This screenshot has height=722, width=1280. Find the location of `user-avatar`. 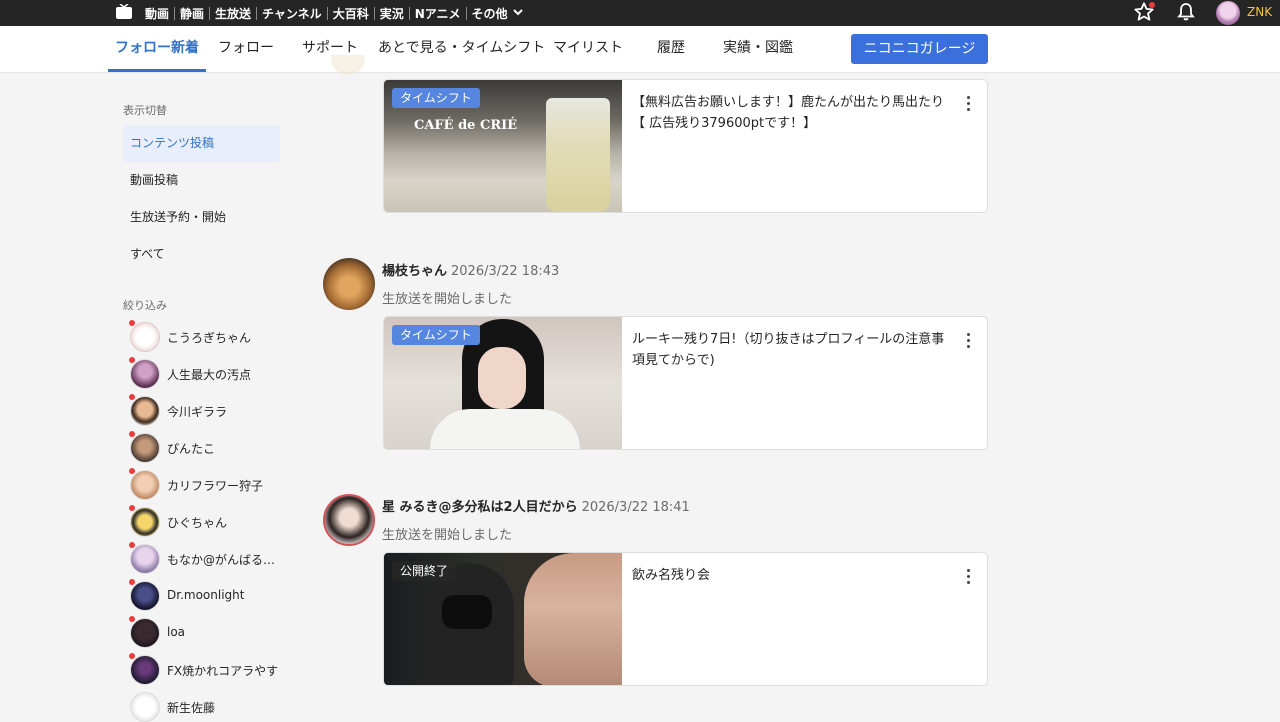

user-avatar is located at coordinates (1228, 13).